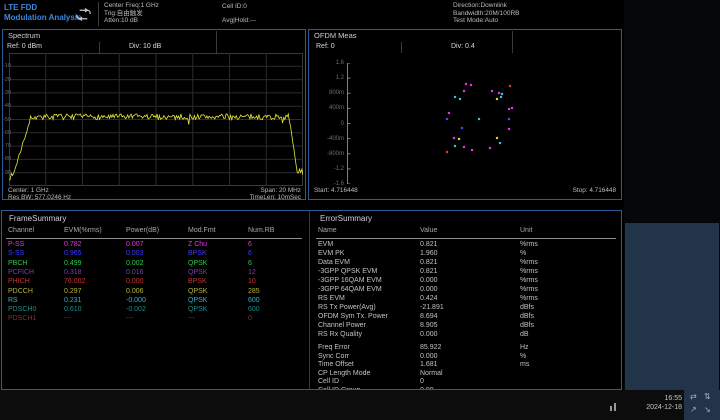  I want to click on frame-summary-rule, so click(154, 238).